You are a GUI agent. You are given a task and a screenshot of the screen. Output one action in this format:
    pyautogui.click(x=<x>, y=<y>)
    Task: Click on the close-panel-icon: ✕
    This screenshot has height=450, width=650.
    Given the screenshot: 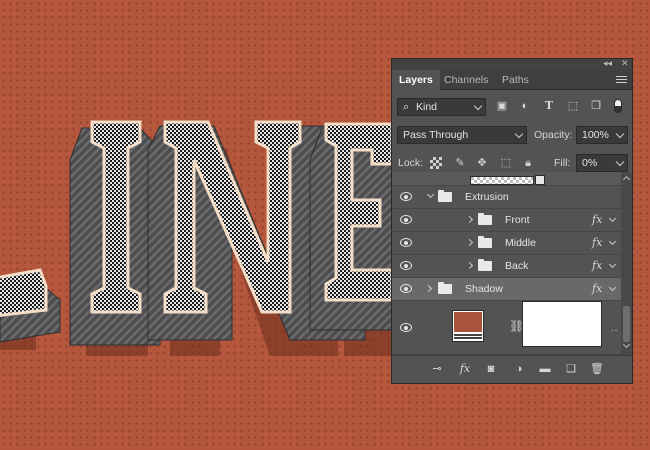 What is the action you would take?
    pyautogui.click(x=625, y=63)
    